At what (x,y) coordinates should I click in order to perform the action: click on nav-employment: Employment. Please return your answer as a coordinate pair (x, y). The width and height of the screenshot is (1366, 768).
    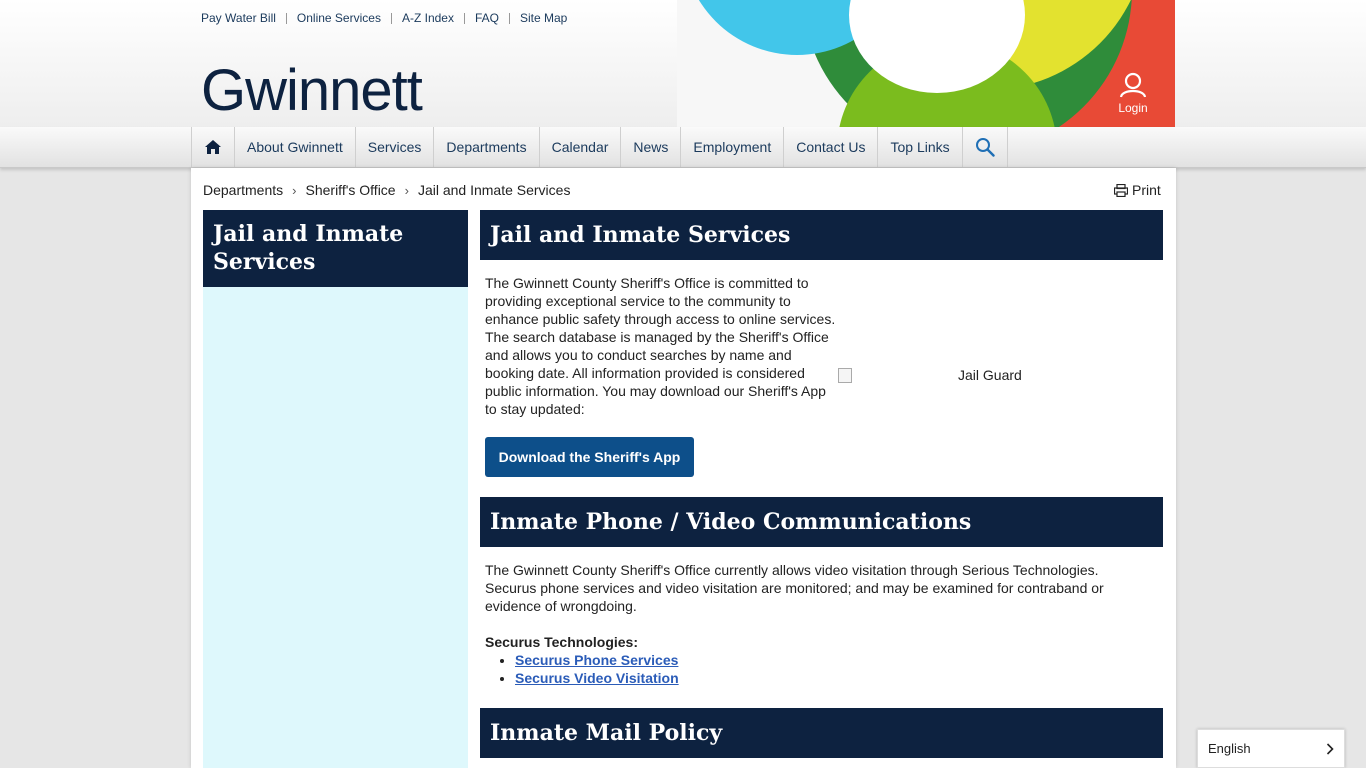
    Looking at the image, I should click on (731, 147).